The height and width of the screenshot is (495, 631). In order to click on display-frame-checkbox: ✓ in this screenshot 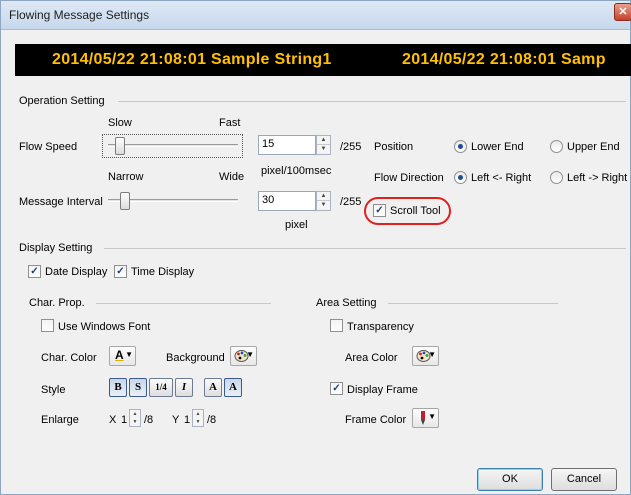, I will do `click(336, 388)`.